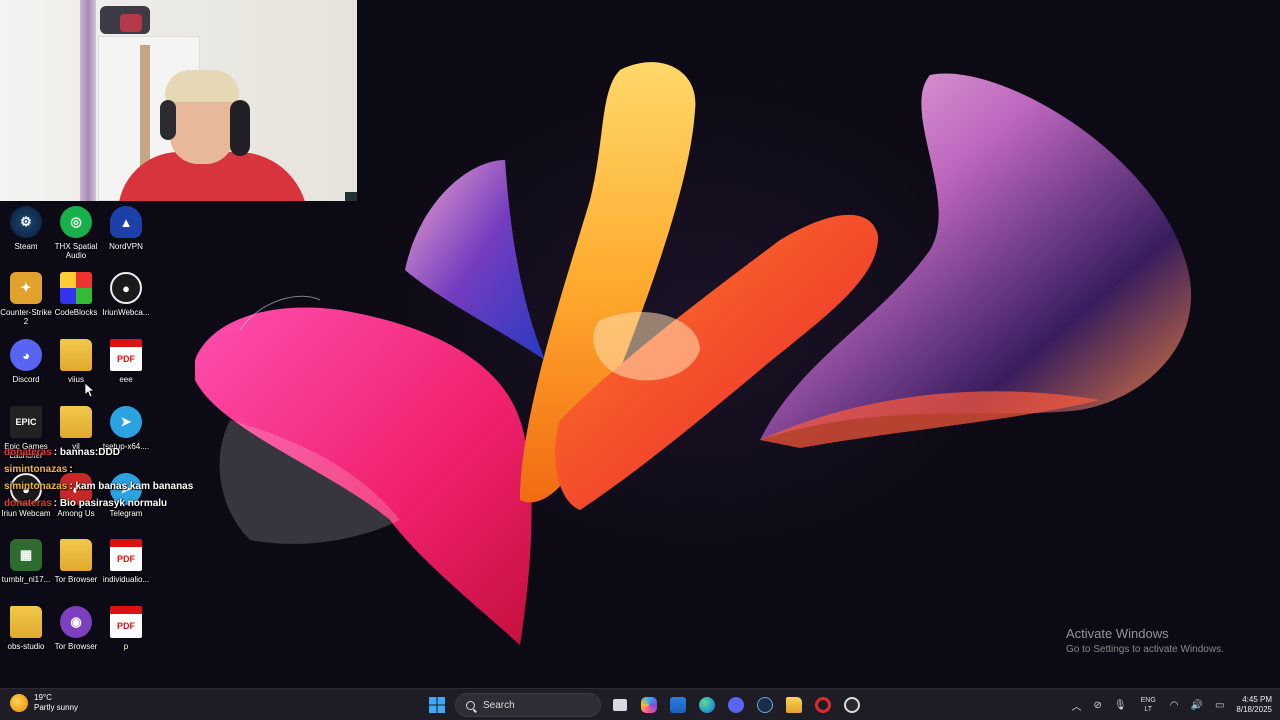 The image size is (1280, 720). I want to click on clock-date: 8/18/2025, so click(1254, 709).